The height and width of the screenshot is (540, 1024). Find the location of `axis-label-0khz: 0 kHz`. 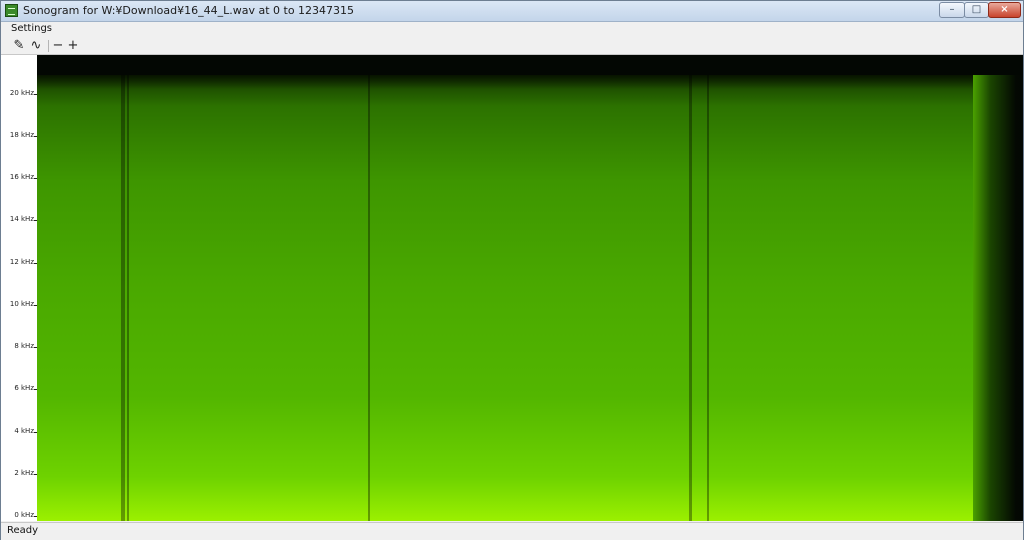

axis-label-0khz: 0 kHz is located at coordinates (24, 515).